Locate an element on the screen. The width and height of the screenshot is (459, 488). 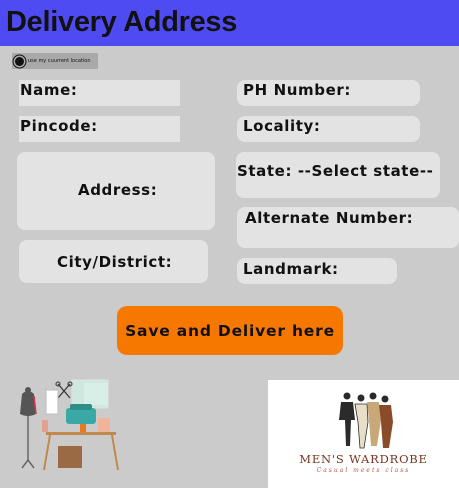
address-label: Address: is located at coordinates (118, 190).